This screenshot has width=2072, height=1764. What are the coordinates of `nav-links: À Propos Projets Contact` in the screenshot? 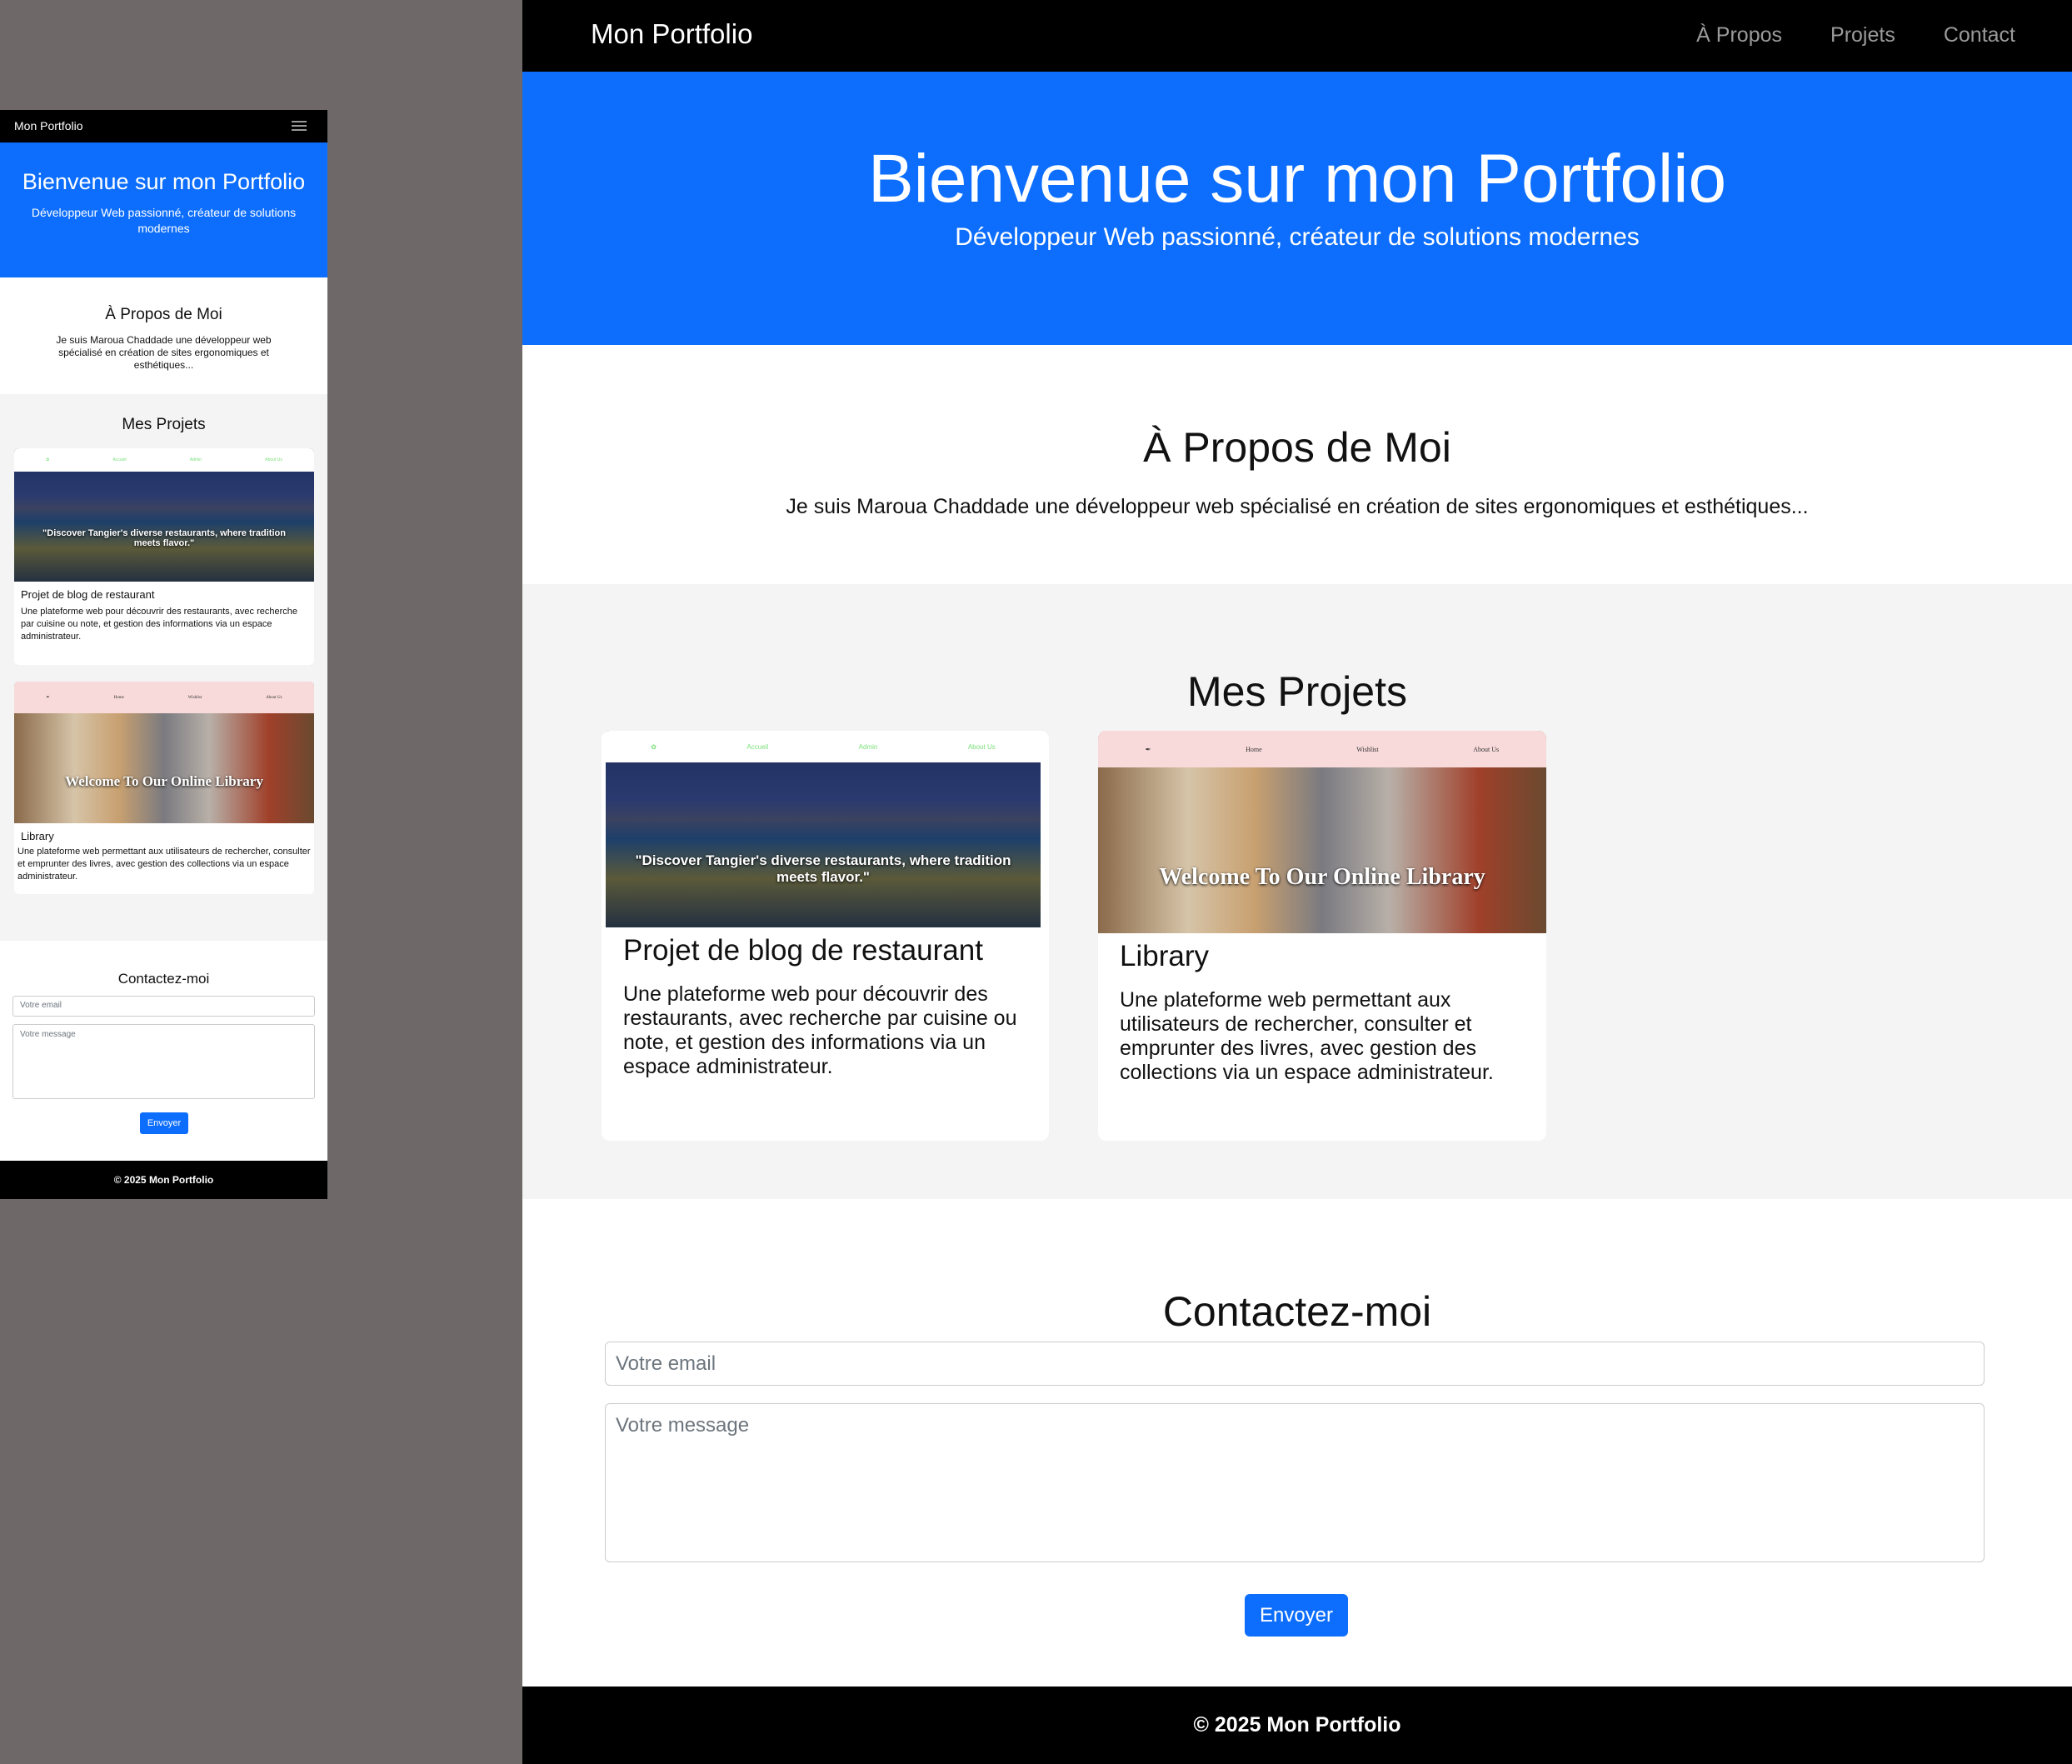 It's located at (1855, 35).